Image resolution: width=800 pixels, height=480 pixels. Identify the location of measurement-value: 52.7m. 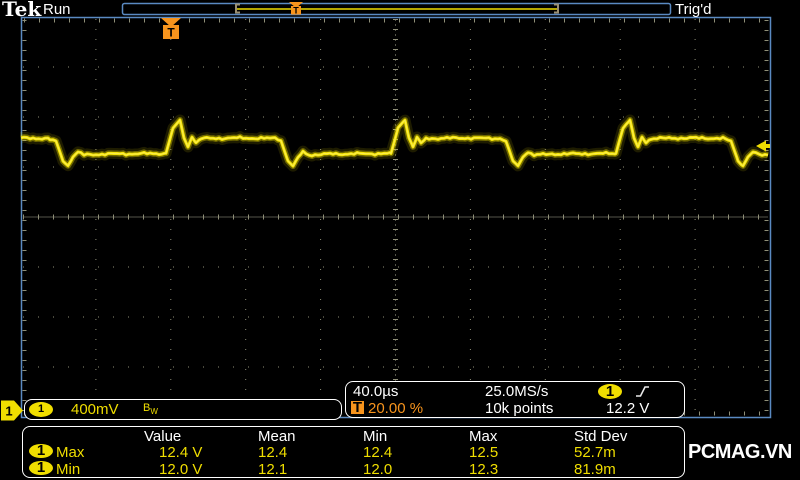
(595, 452).